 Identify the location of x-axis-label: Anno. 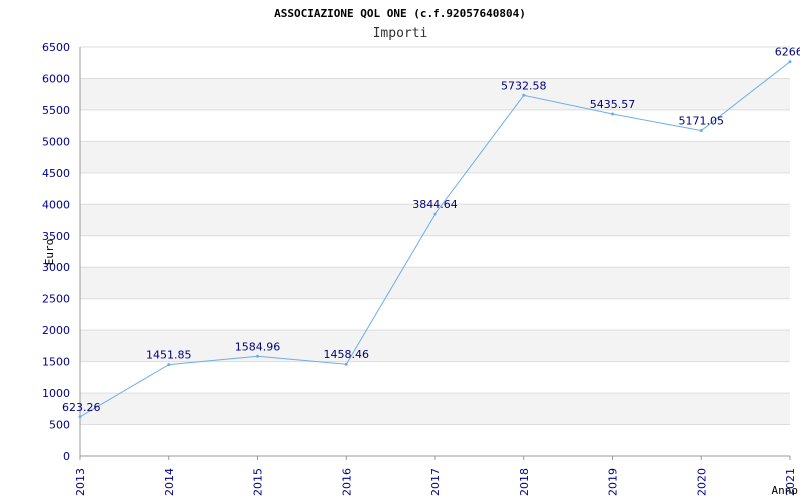
(785, 490).